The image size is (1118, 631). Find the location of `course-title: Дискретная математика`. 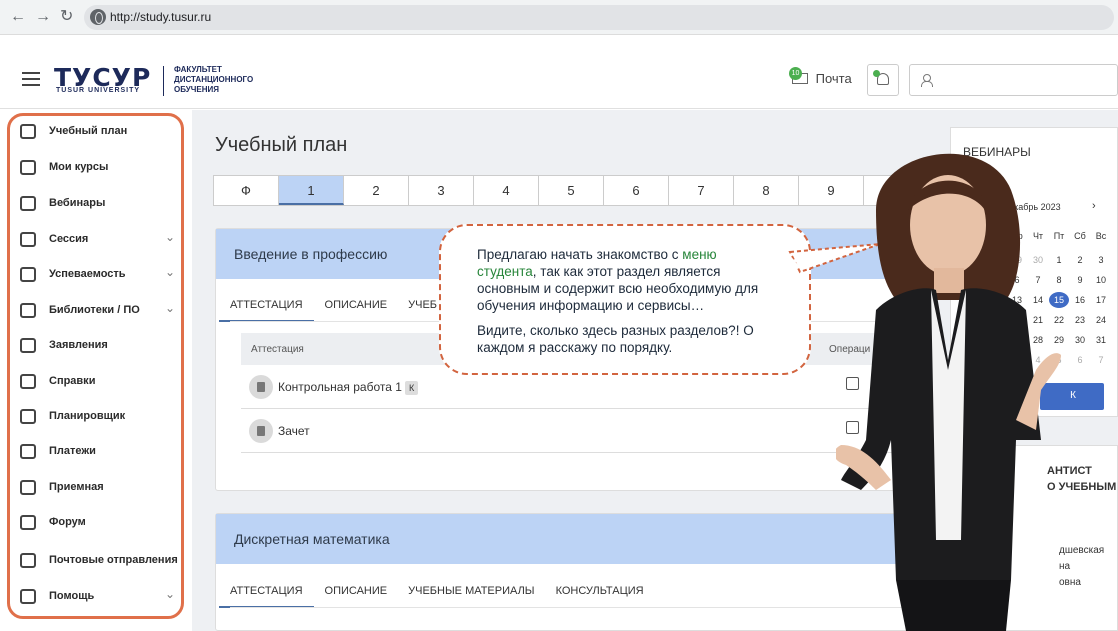

course-title: Дискретная математика is located at coordinates (565, 539).